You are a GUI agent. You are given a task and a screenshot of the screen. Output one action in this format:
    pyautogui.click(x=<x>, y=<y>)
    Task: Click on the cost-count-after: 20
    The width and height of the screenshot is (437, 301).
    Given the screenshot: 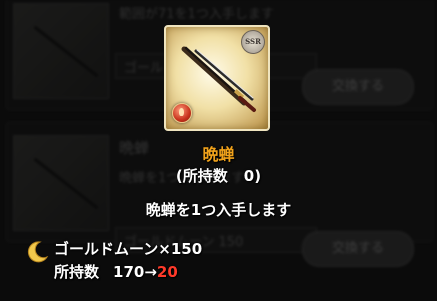 What is the action you would take?
    pyautogui.click(x=167, y=272)
    